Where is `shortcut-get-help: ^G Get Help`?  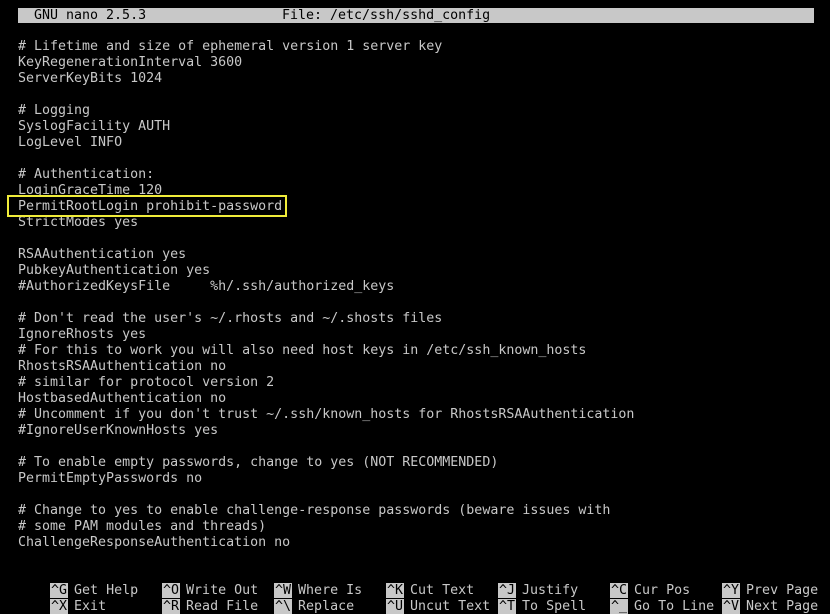 shortcut-get-help: ^G Get Help is located at coordinates (78, 582).